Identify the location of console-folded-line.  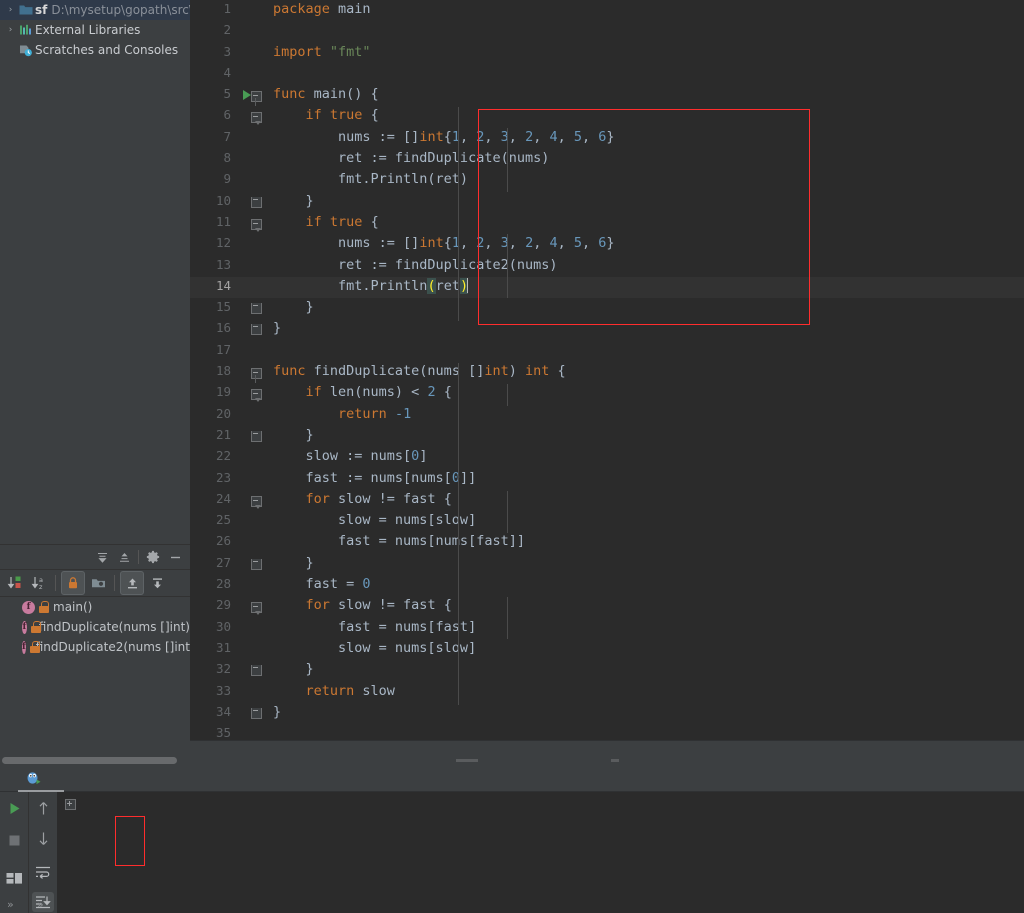
(544, 806).